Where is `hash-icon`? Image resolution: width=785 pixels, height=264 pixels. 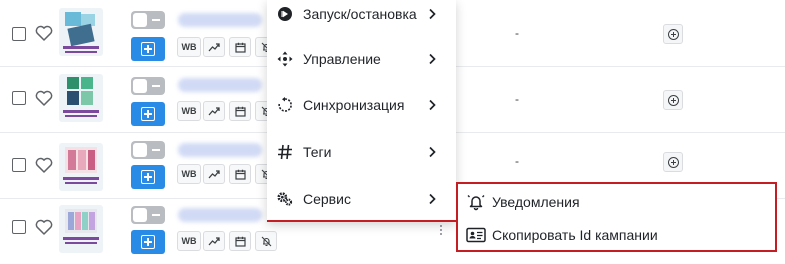 hash-icon is located at coordinates (285, 152).